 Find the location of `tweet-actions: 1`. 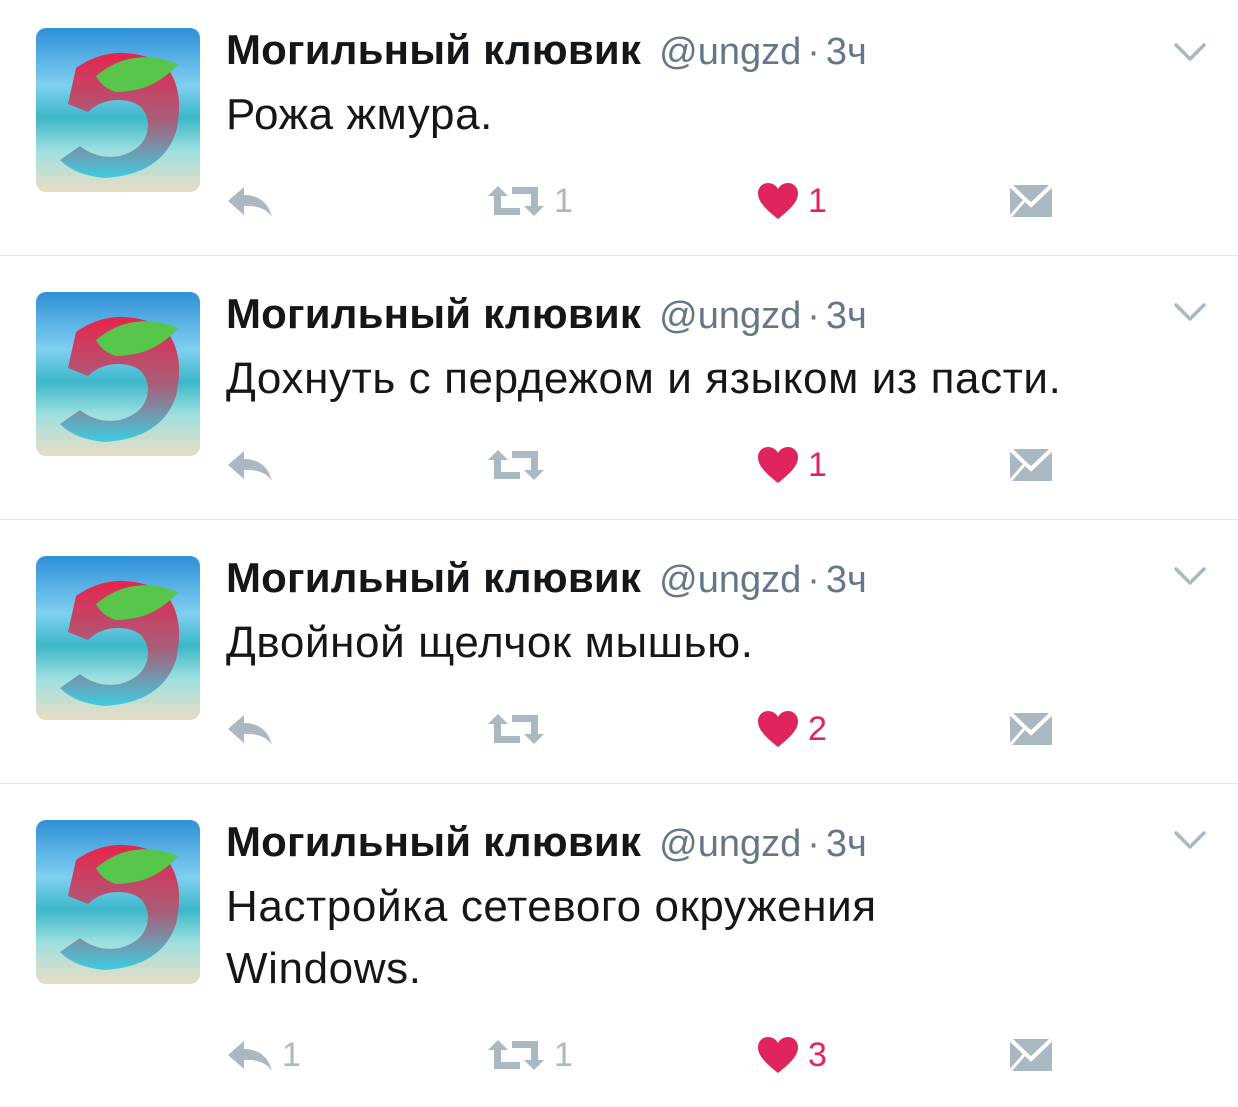

tweet-actions: 1 is located at coordinates (619, 465).